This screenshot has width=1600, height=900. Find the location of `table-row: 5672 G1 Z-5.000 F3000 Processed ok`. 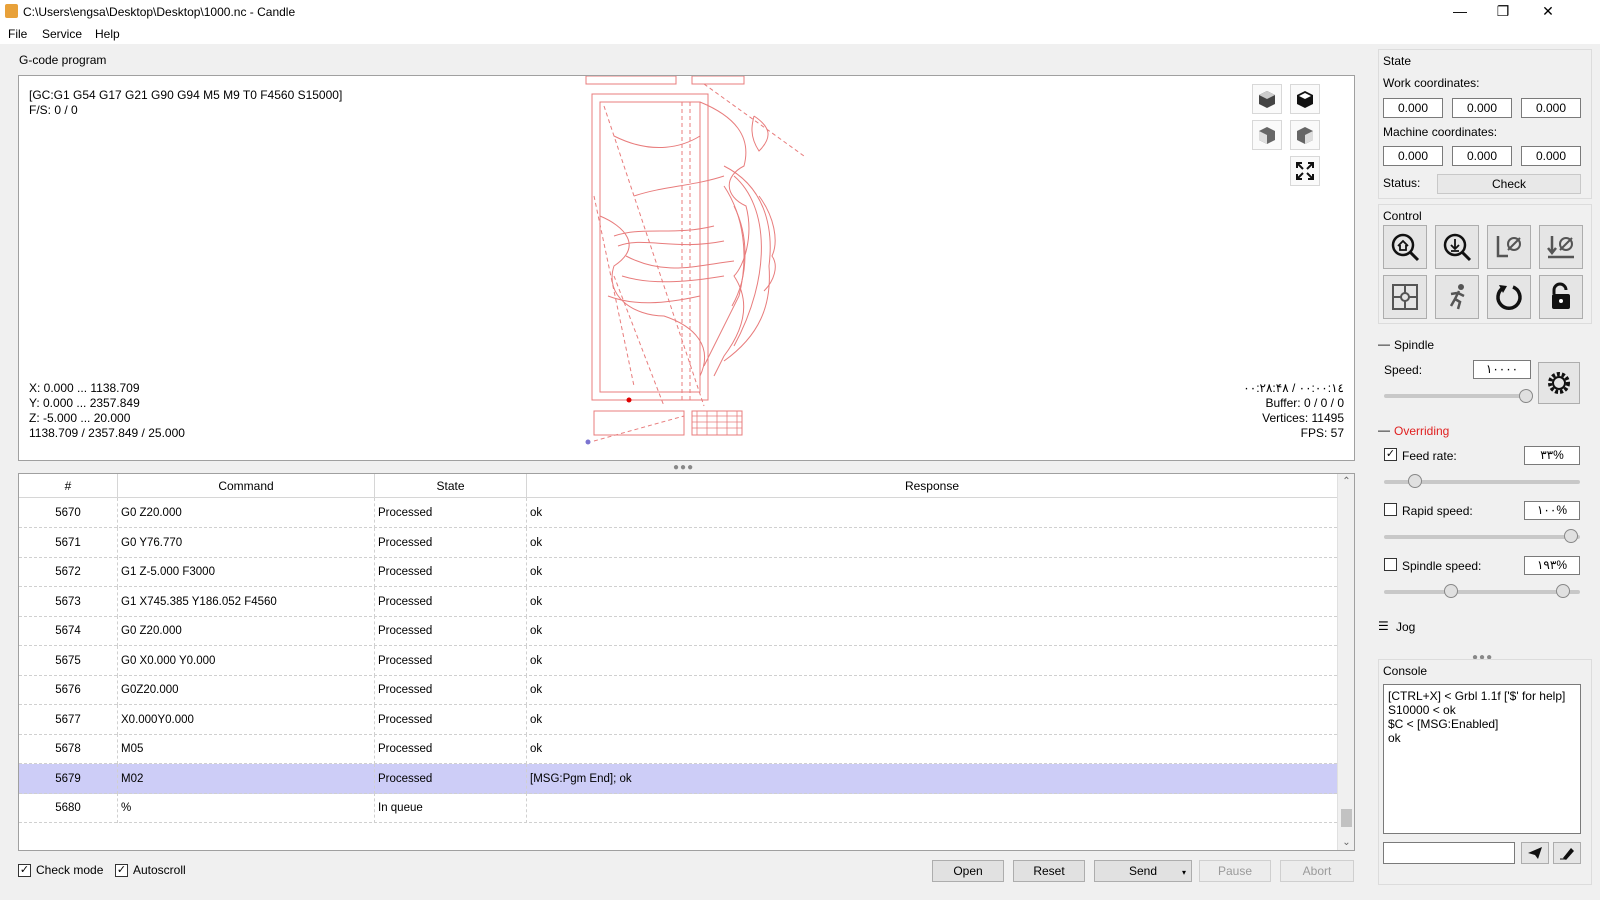

table-row: 5672 G1 Z-5.000 F3000 Processed ok is located at coordinates (678, 572).